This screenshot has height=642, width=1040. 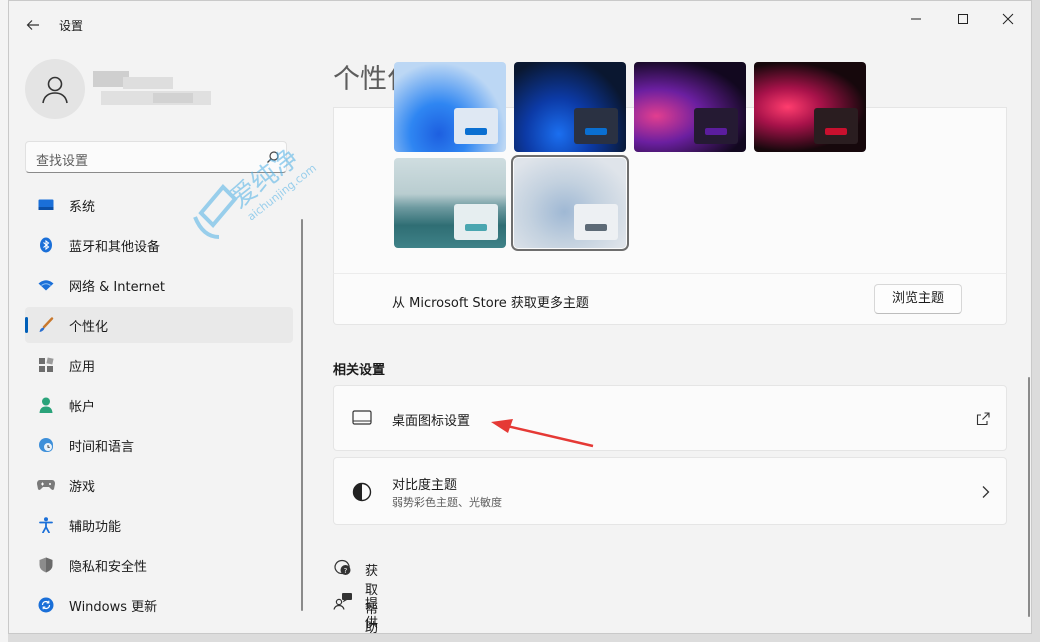 I want to click on sidebar-item-personalization: 个性化, so click(x=159, y=325).